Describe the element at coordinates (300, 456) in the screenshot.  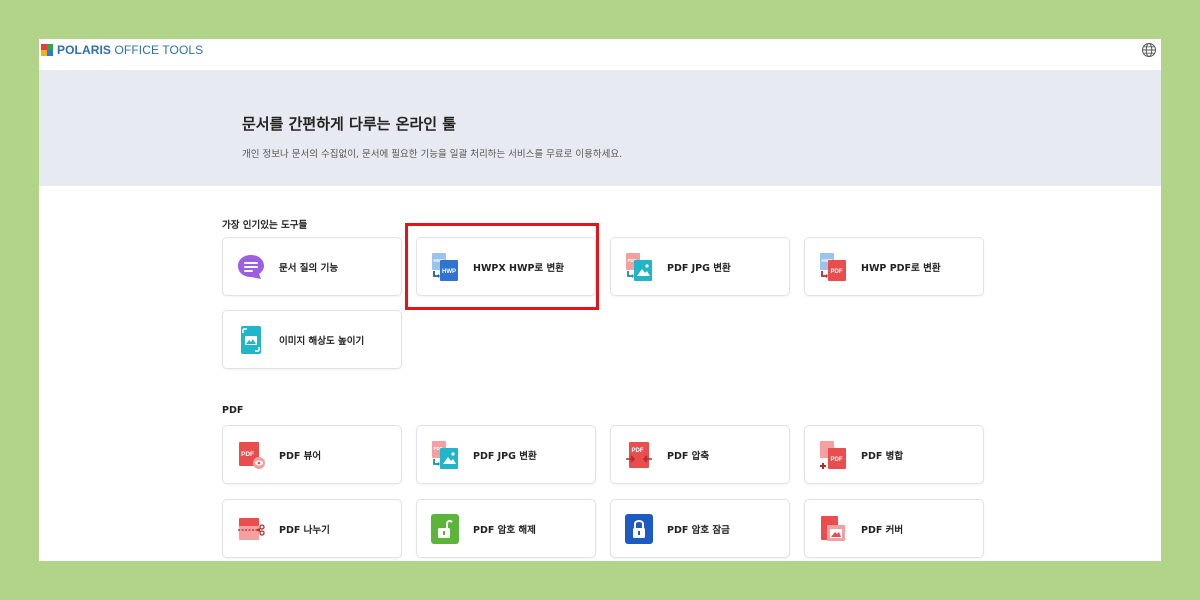
I see `tool-card-label: PDF 뷰어` at that location.